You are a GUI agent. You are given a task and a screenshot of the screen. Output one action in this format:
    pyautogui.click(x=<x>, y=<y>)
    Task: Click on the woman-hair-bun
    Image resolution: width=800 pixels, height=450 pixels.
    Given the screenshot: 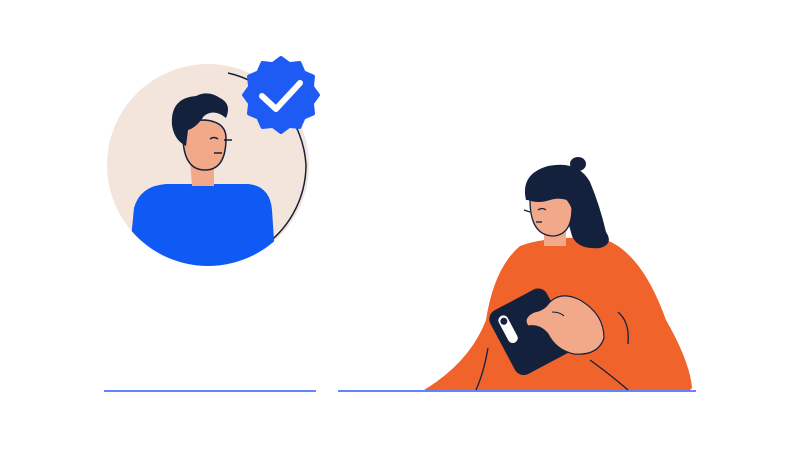 What is the action you would take?
    pyautogui.click(x=578, y=164)
    